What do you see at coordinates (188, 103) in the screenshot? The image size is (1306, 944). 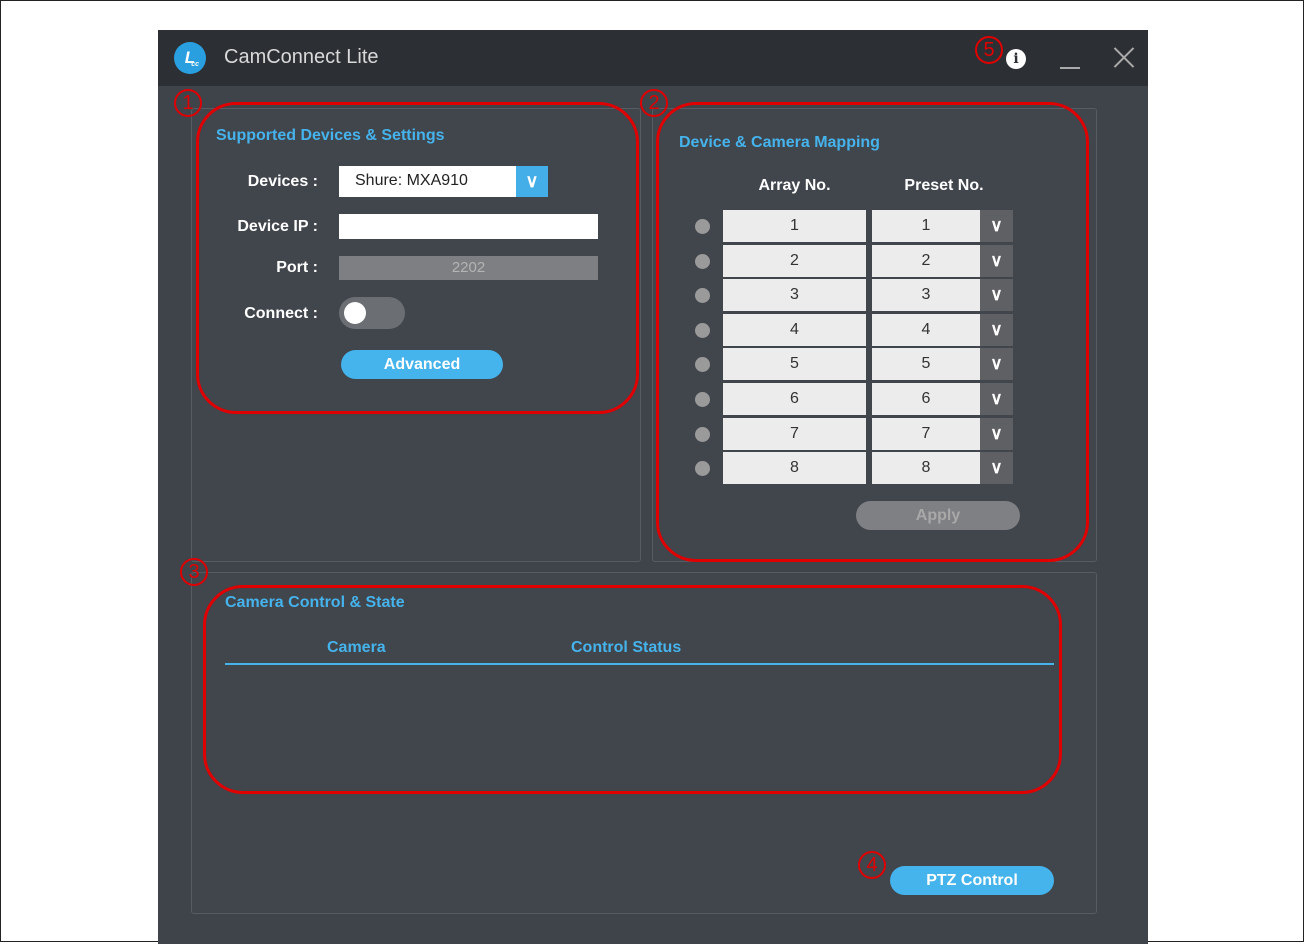 I see `annotation-number-1: 1` at bounding box center [188, 103].